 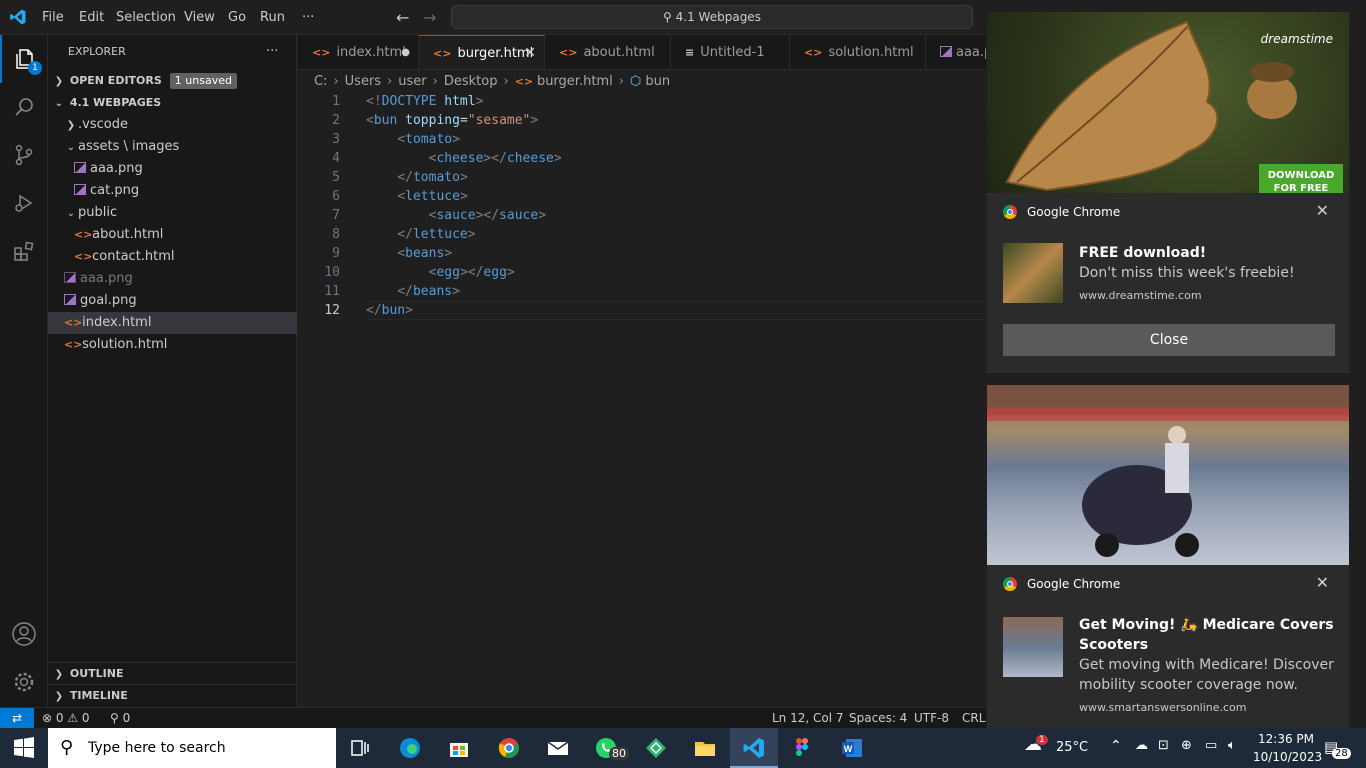 What do you see at coordinates (852, 748) in the screenshot?
I see `word-icon: W` at bounding box center [852, 748].